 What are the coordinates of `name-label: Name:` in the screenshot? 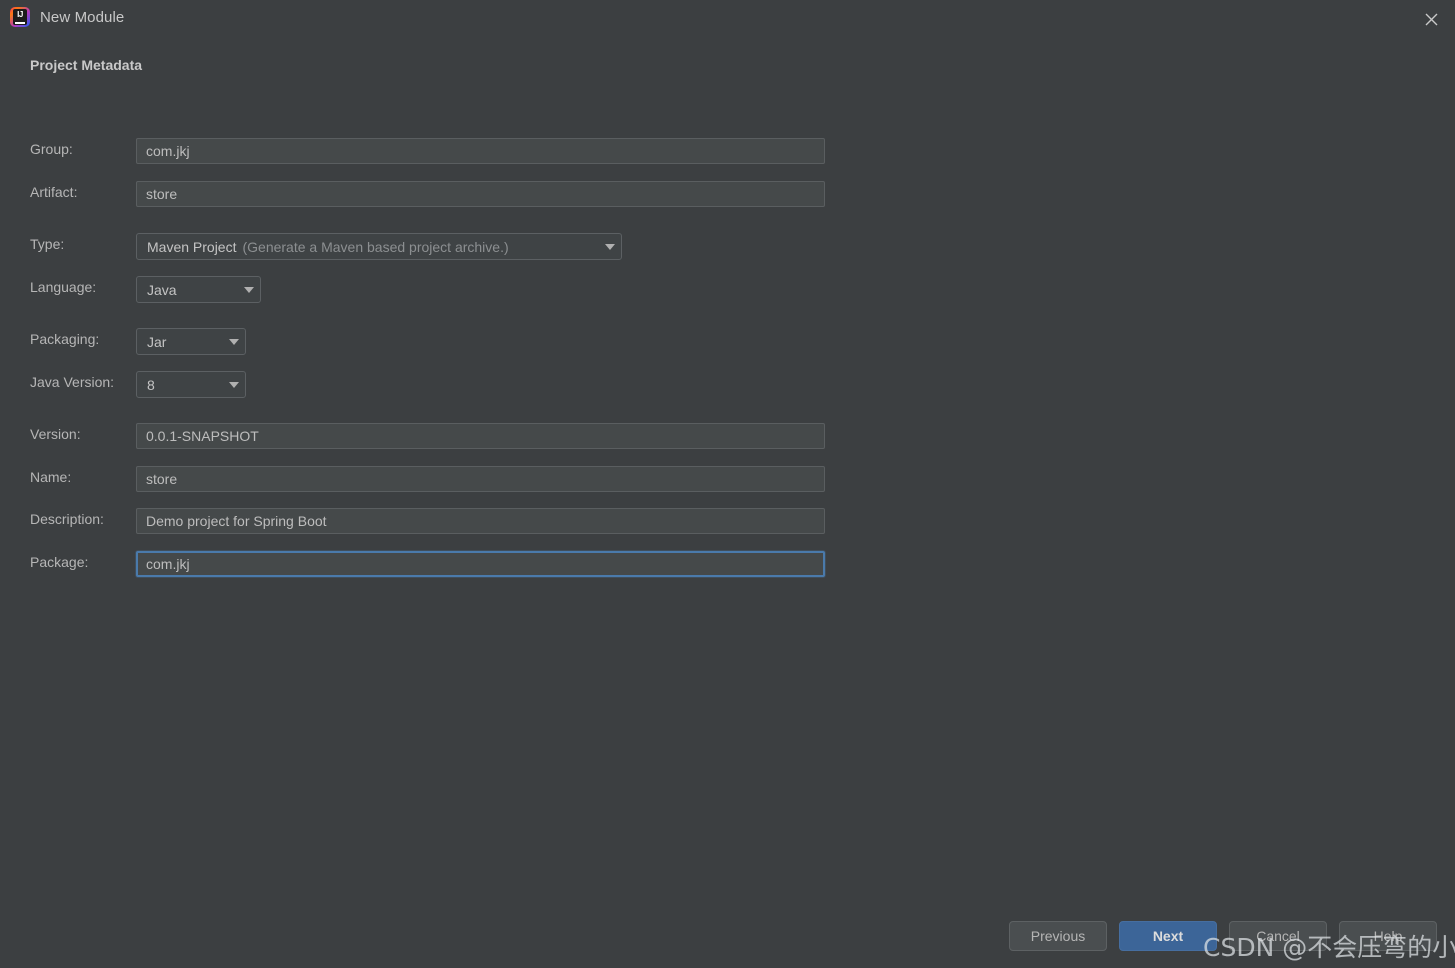 It's located at (51, 477).